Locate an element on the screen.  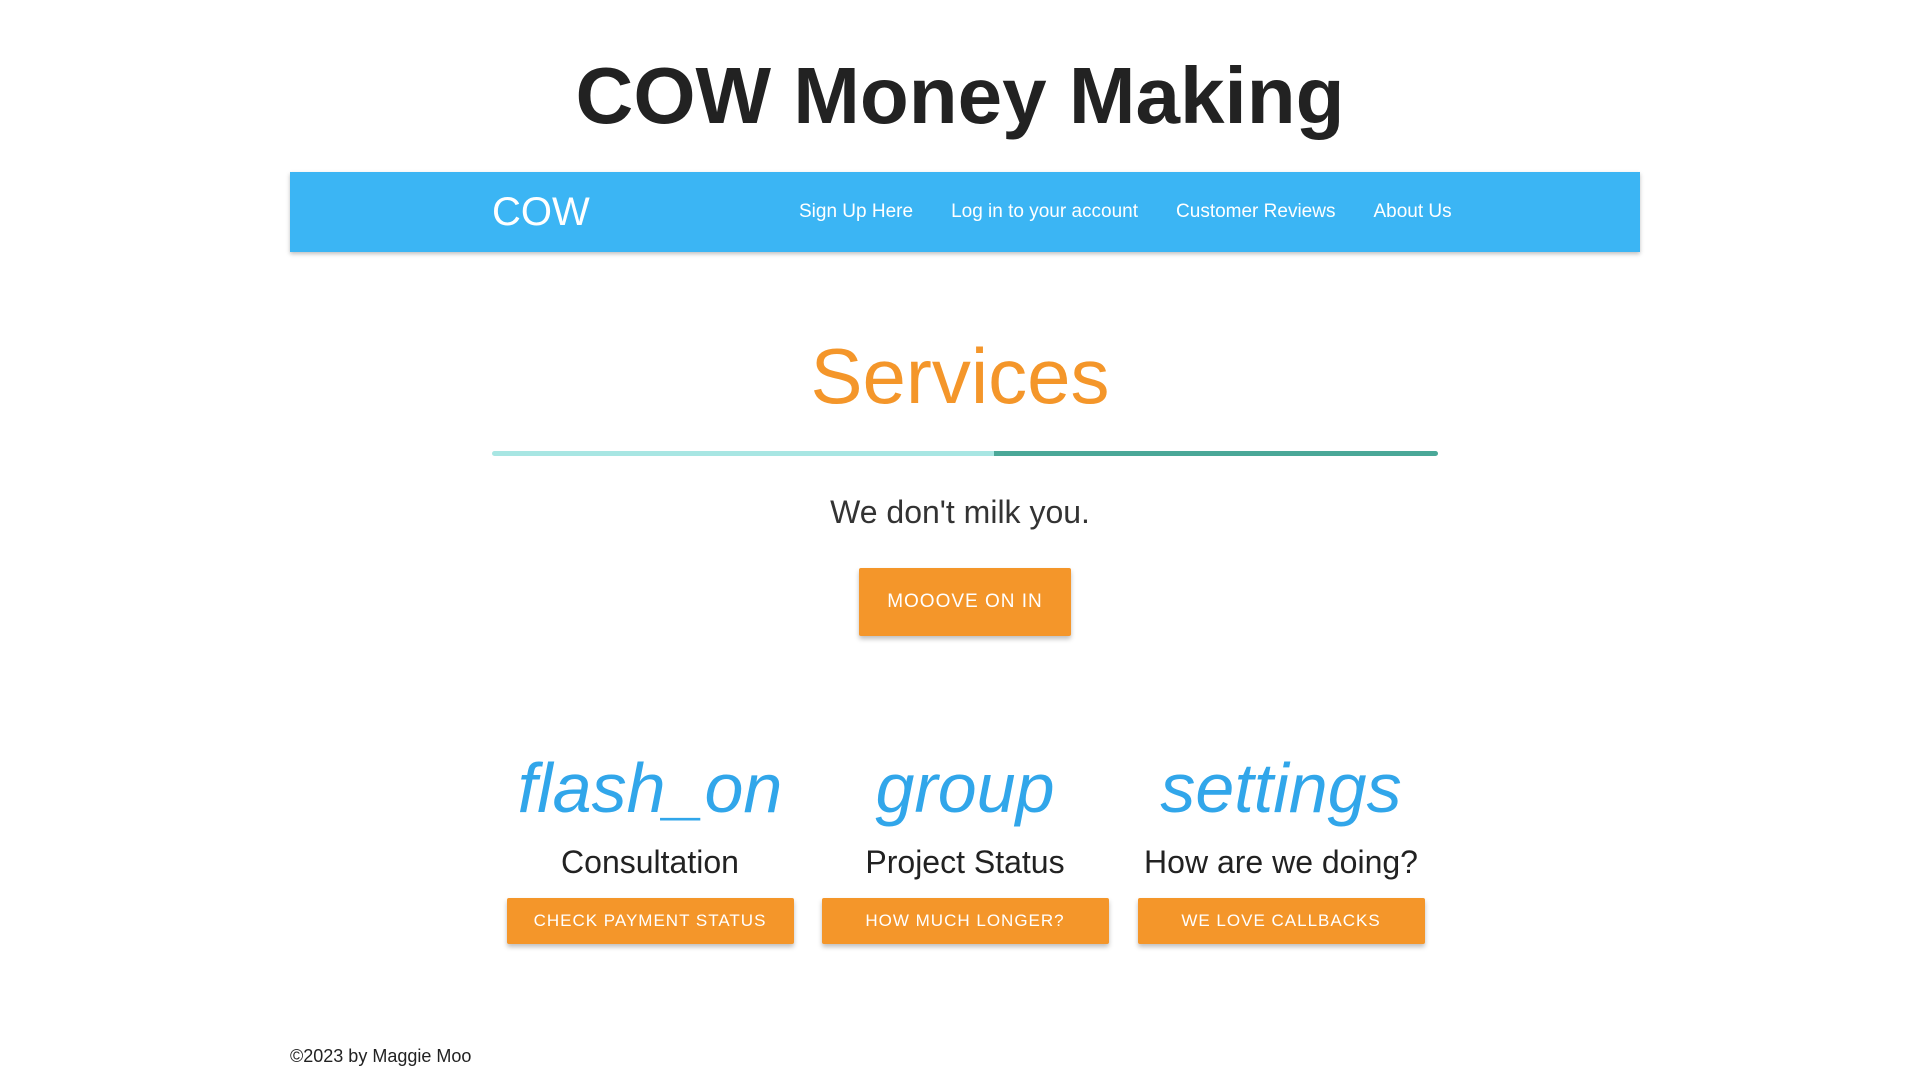
flash-on-icon: flash_on is located at coordinates (650, 788).